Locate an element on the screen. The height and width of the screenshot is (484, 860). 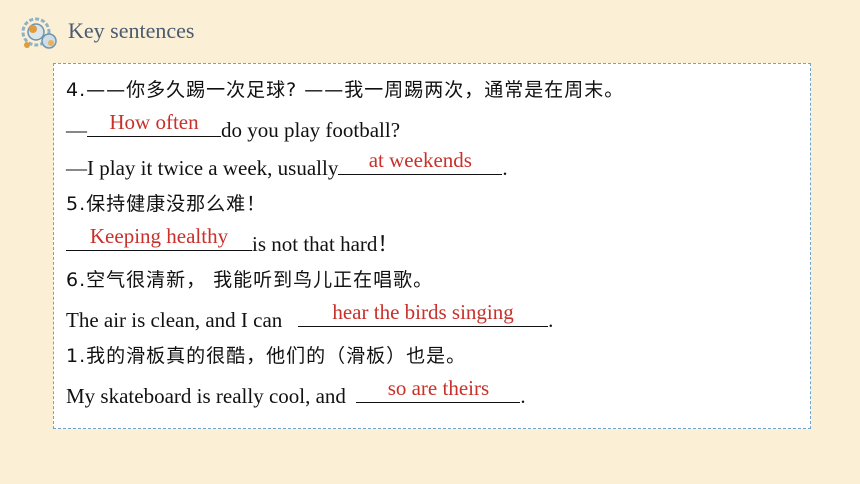
q4-en2-blank: at weekends is located at coordinates (420, 161).